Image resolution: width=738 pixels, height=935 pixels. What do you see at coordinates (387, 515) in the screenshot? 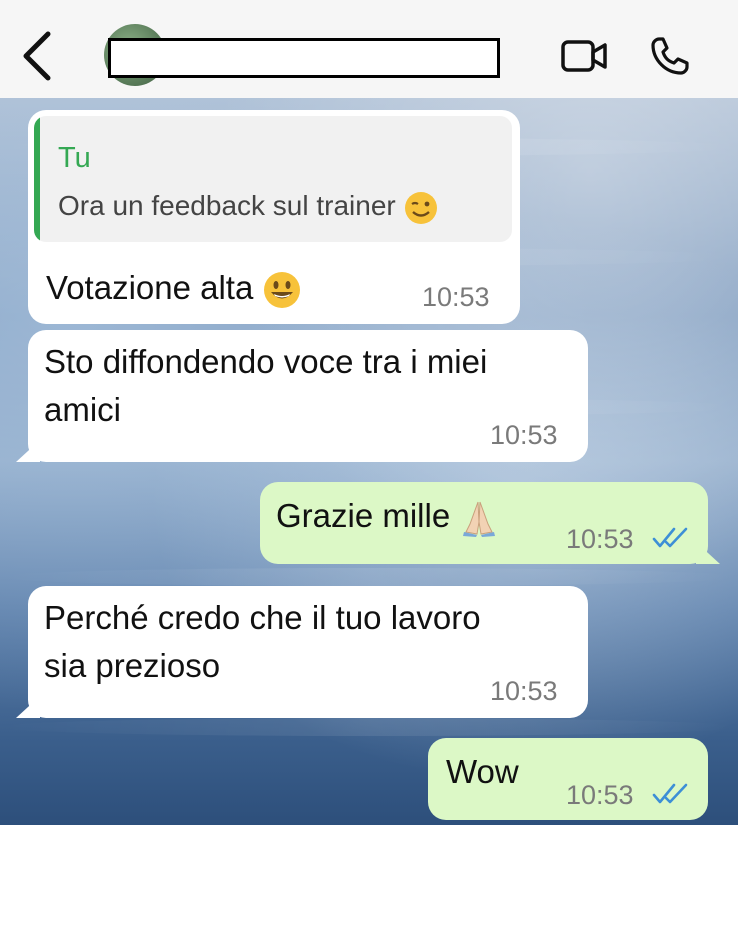
I see `message-text: Grazie mille` at bounding box center [387, 515].